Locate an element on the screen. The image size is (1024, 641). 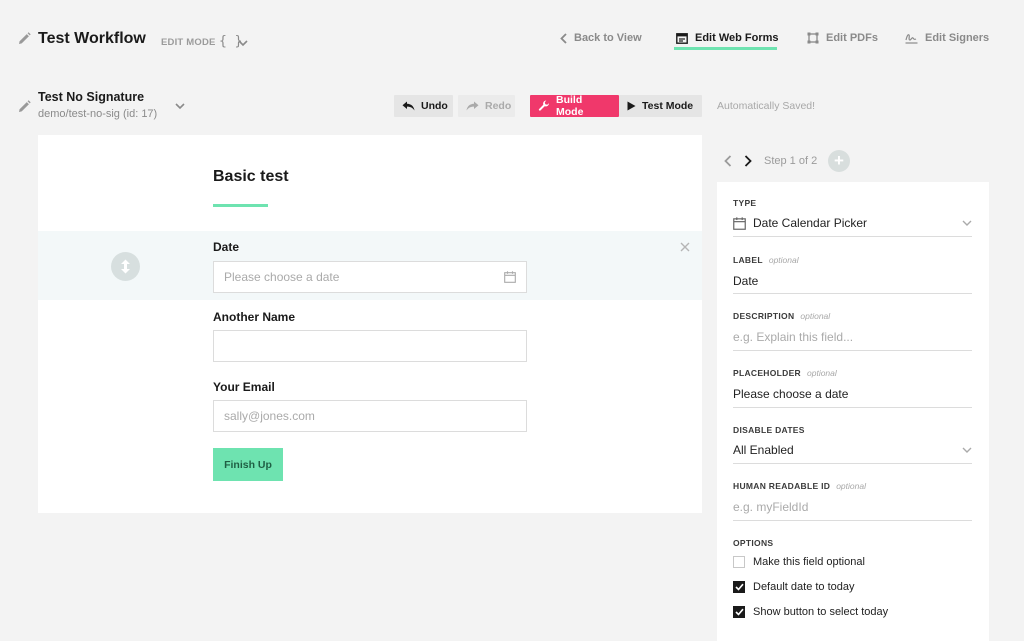
field-label-another-name: Another Name is located at coordinates (254, 317).